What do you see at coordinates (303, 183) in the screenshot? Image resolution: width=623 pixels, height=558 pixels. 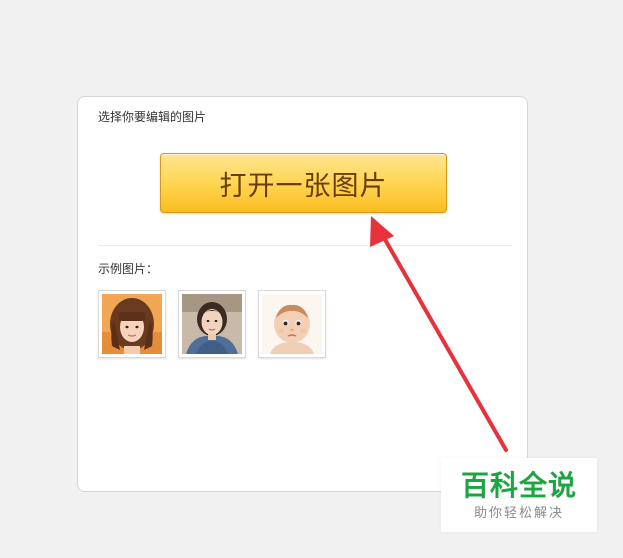 I see `open-image-button: 打开一张图片` at bounding box center [303, 183].